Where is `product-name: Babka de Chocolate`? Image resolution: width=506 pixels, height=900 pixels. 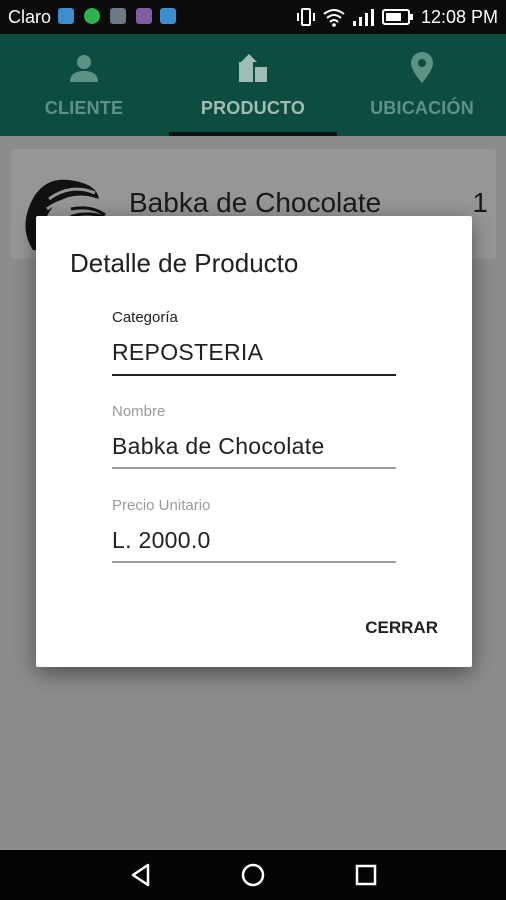
product-name: Babka de Chocolate is located at coordinates (255, 202).